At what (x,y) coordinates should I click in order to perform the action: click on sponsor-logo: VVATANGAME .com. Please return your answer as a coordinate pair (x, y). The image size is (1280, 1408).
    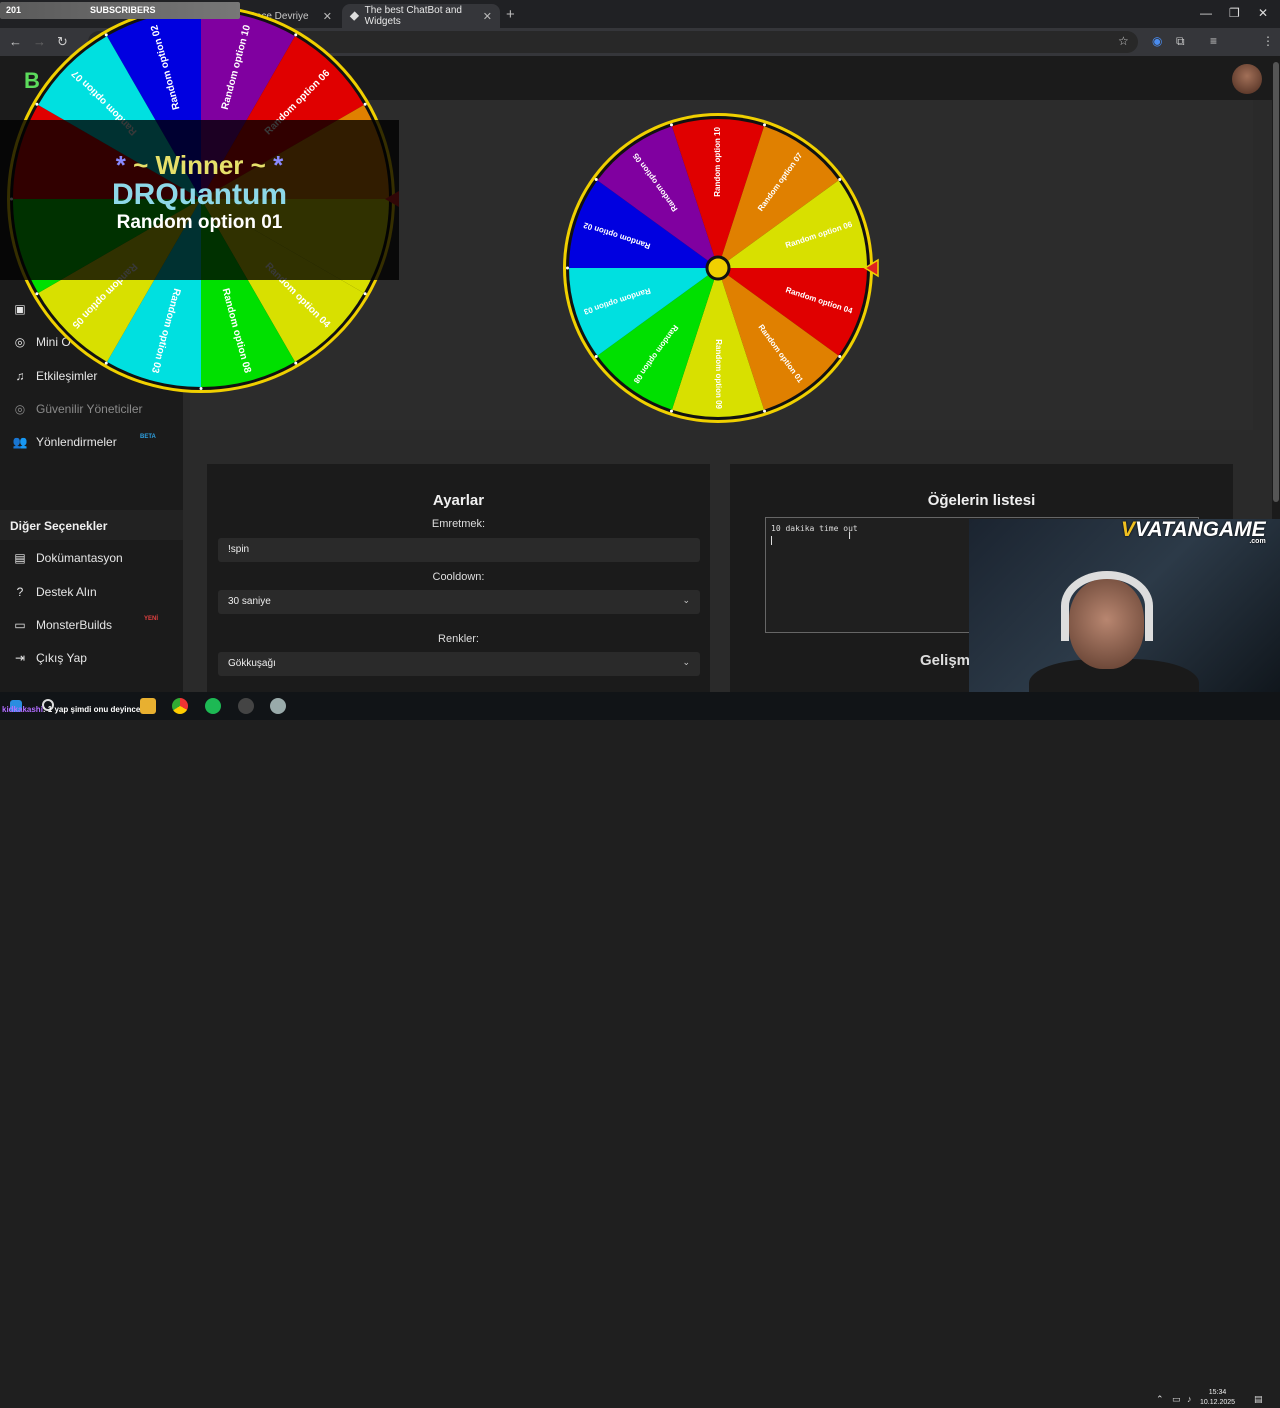
    Looking at the image, I should click on (1193, 531).